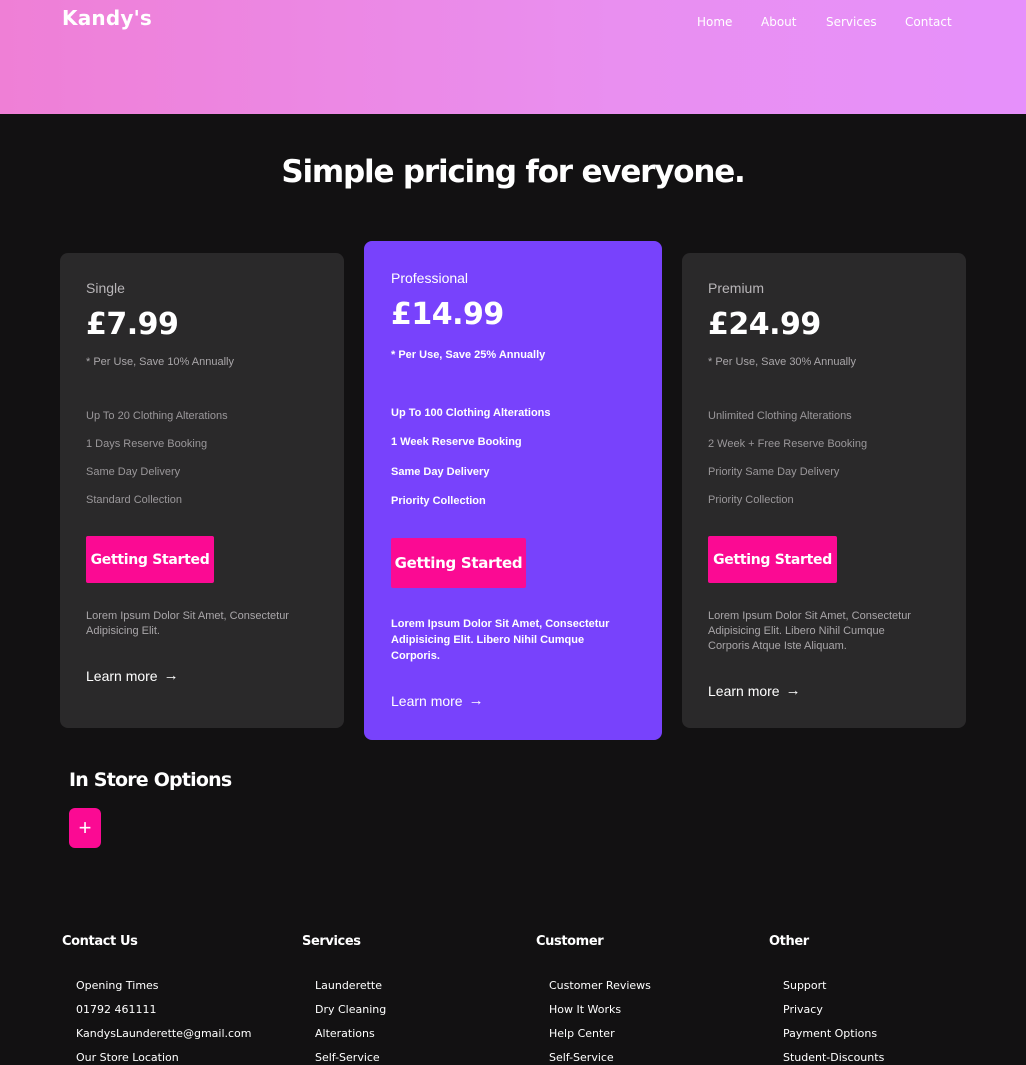 The image size is (1026, 1065). What do you see at coordinates (116, 1009) in the screenshot?
I see `footer-link: 01792 461111` at bounding box center [116, 1009].